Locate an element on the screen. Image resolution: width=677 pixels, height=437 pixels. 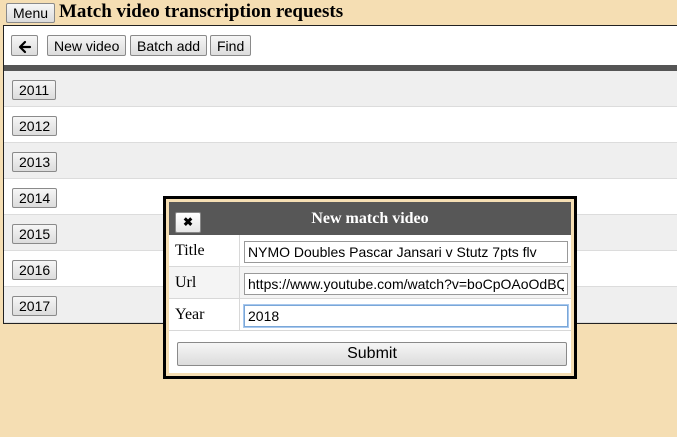
year-button-2017: 2017 is located at coordinates (35, 306).